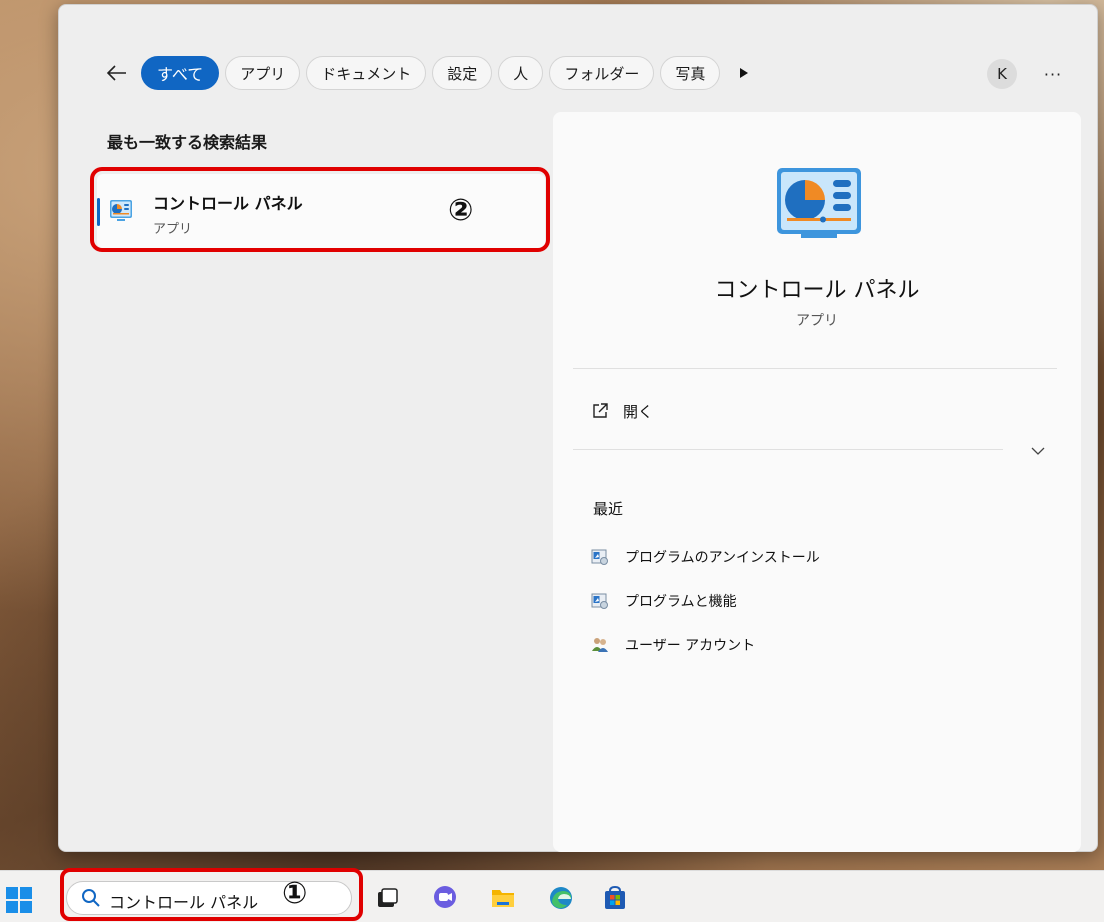 The width and height of the screenshot is (1104, 922). Describe the element at coordinates (817, 290) in the screenshot. I see `detail-app-name: コントロール パネル` at that location.